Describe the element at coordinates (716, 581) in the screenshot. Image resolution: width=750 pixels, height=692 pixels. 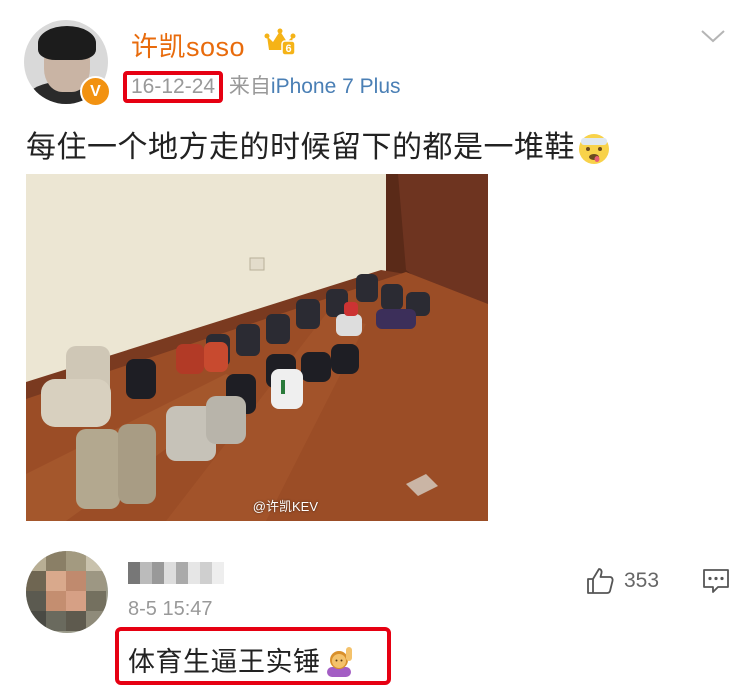
I see `reply-comment-icon` at that location.